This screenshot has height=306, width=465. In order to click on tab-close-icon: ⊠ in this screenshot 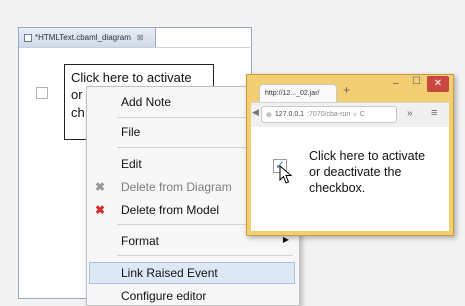, I will do `click(140, 37)`.